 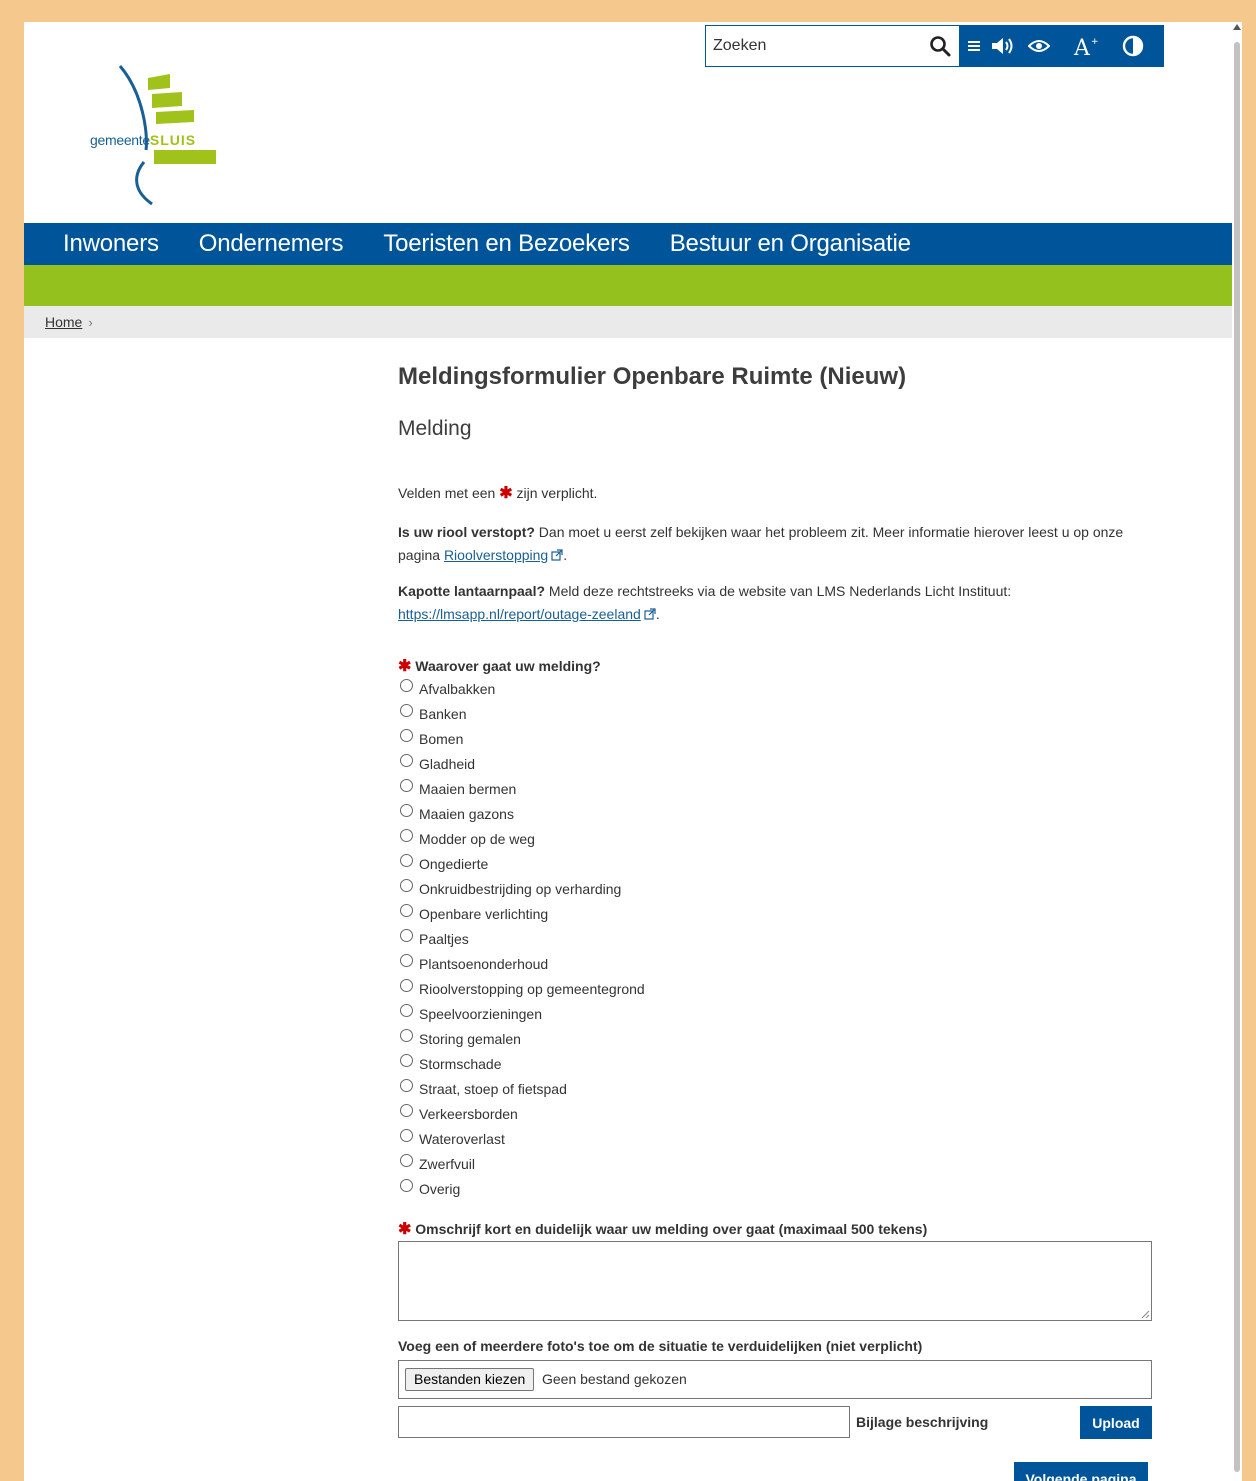 I want to click on riool-heading: Is uw riool verstopt?, so click(x=466, y=532).